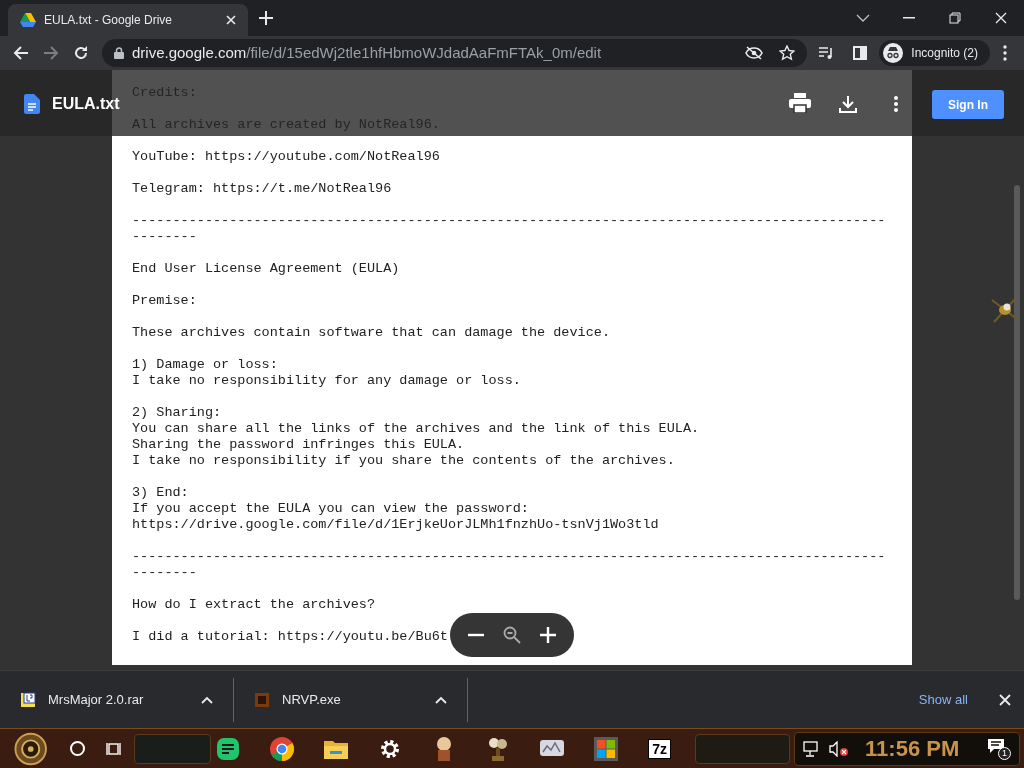 The width and height of the screenshot is (1024, 768). What do you see at coordinates (262, 699) in the screenshot?
I see `program-icon` at bounding box center [262, 699].